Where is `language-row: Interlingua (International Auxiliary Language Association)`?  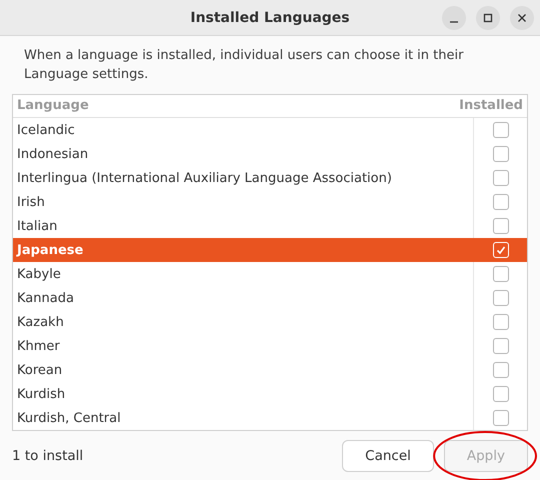
language-row: Interlingua (International Auxiliary Language Association) is located at coordinates (270, 178).